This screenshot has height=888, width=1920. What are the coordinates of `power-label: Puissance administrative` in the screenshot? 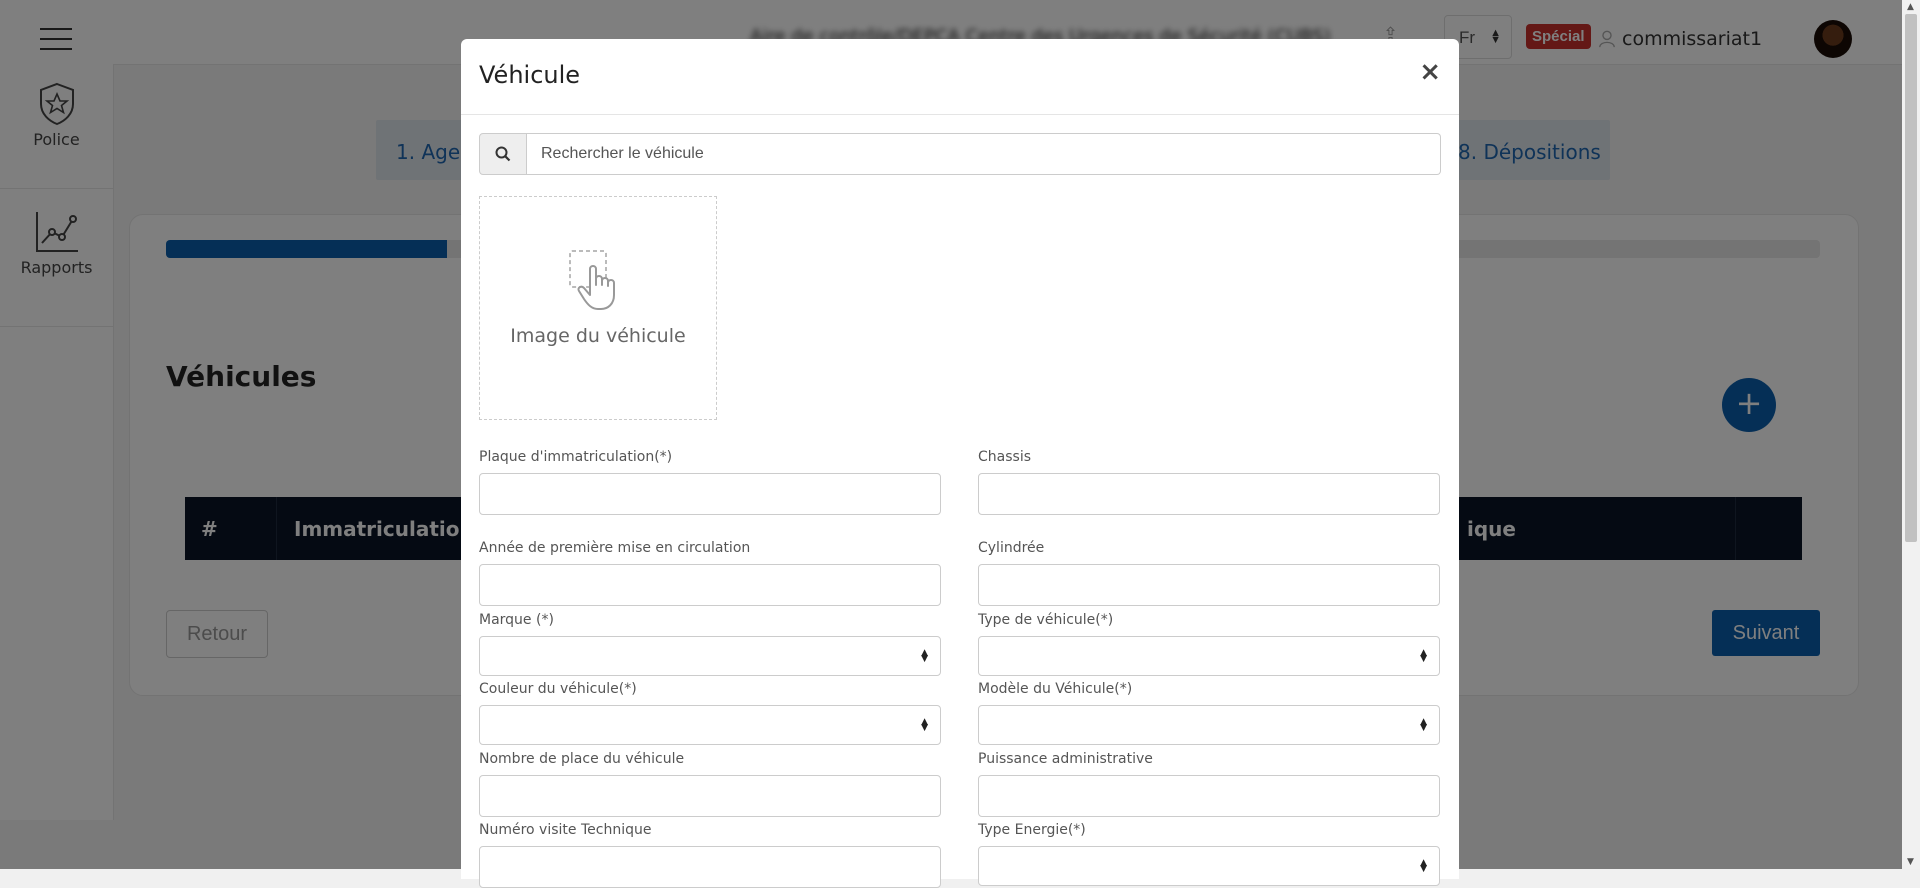 It's located at (1065, 759).